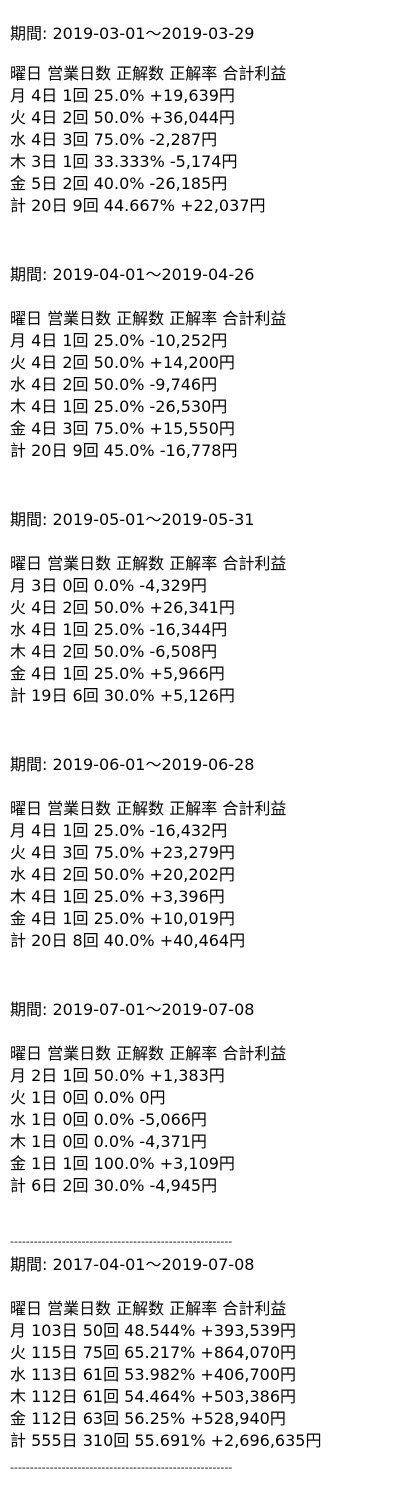 Image resolution: width=400 pixels, height=1496 pixels. I want to click on table-row: 金 4日 1回 25.0% +5,966円, so click(117, 673).